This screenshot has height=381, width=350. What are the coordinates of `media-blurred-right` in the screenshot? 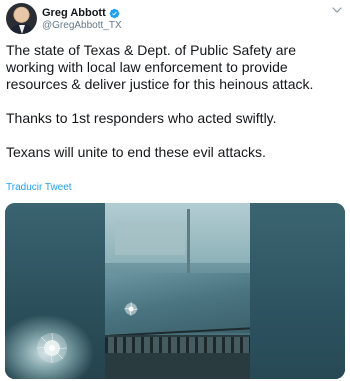 It's located at (297, 291).